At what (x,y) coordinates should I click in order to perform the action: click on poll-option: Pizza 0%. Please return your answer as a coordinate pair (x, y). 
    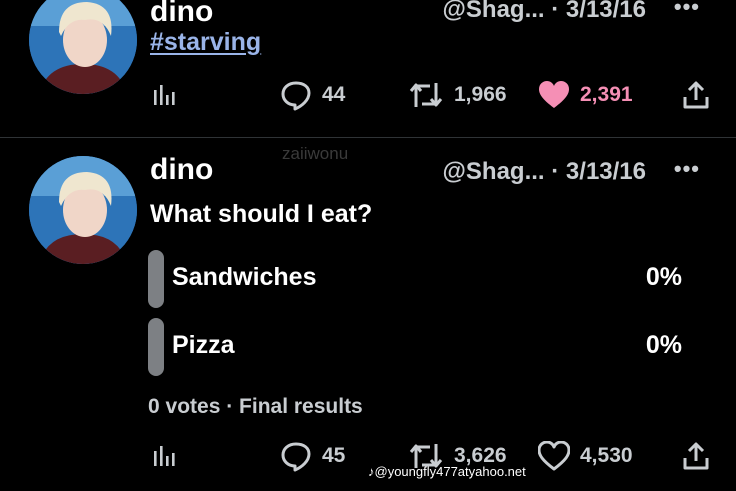
    Looking at the image, I should click on (418, 347).